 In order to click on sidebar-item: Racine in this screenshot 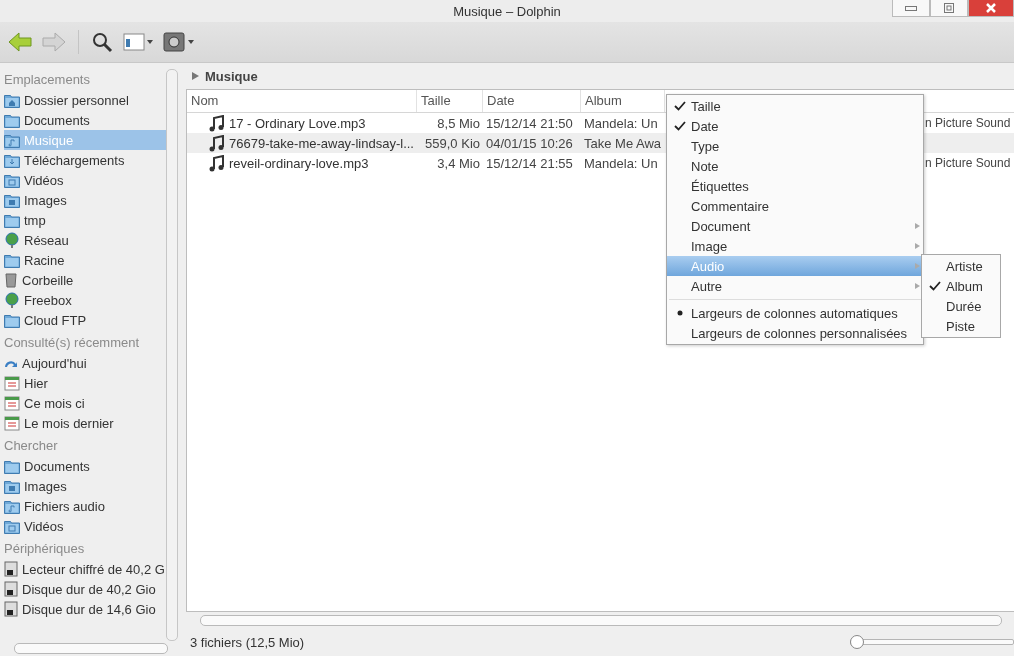, I will do `click(86, 260)`.